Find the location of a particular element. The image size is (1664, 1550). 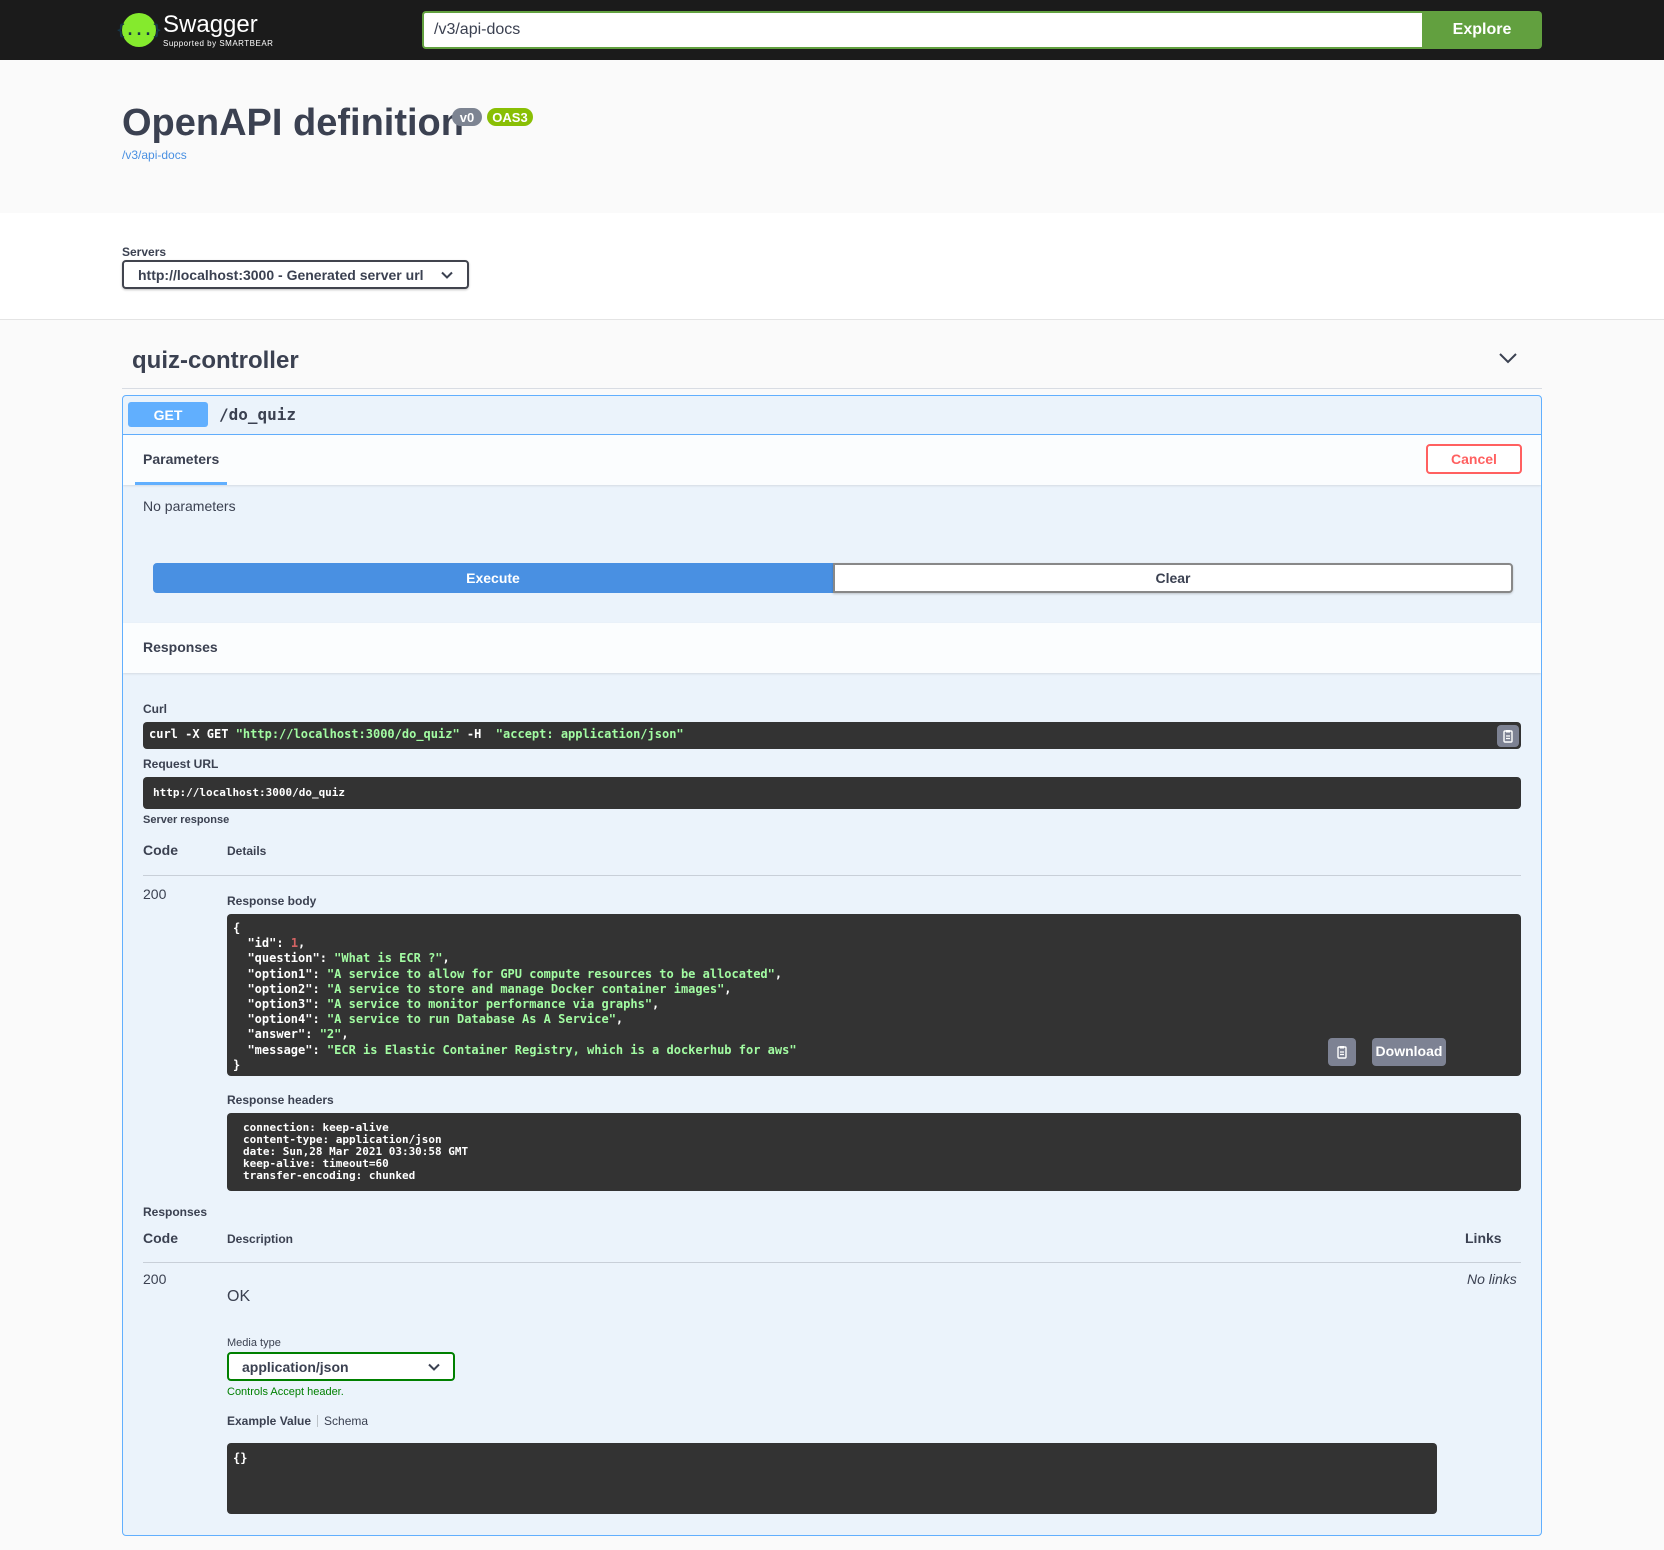

responses-doc-label: Responses is located at coordinates (175, 1212).